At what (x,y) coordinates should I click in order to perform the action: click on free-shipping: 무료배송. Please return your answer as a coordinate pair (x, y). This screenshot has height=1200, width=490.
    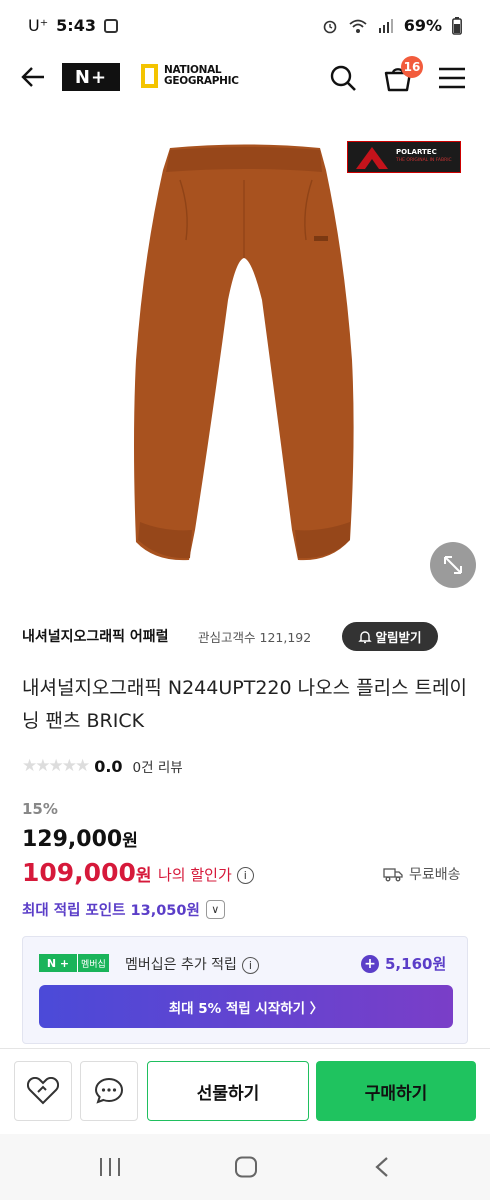
    Looking at the image, I should click on (422, 874).